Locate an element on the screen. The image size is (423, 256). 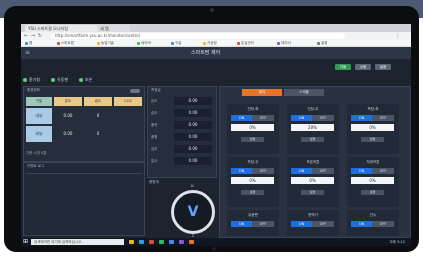
table-cell: 0.00 is located at coordinates (68, 133).